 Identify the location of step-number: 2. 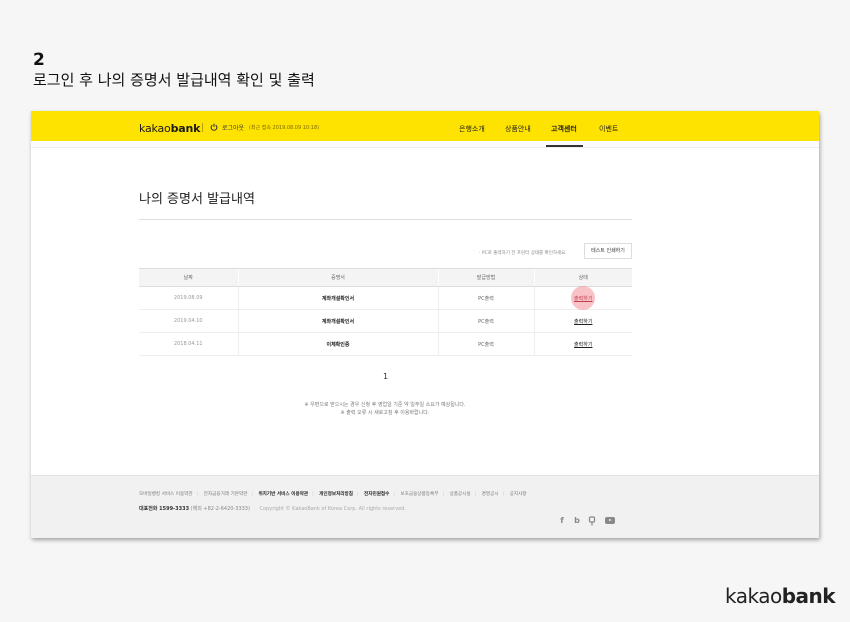
(39, 60).